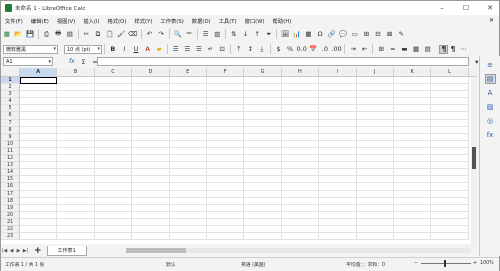 Image resolution: width=500 pixels, height=271 pixels. Describe the element at coordinates (365, 264) in the screenshot. I see `selection-stats: 平均值：；求和：0` at that location.